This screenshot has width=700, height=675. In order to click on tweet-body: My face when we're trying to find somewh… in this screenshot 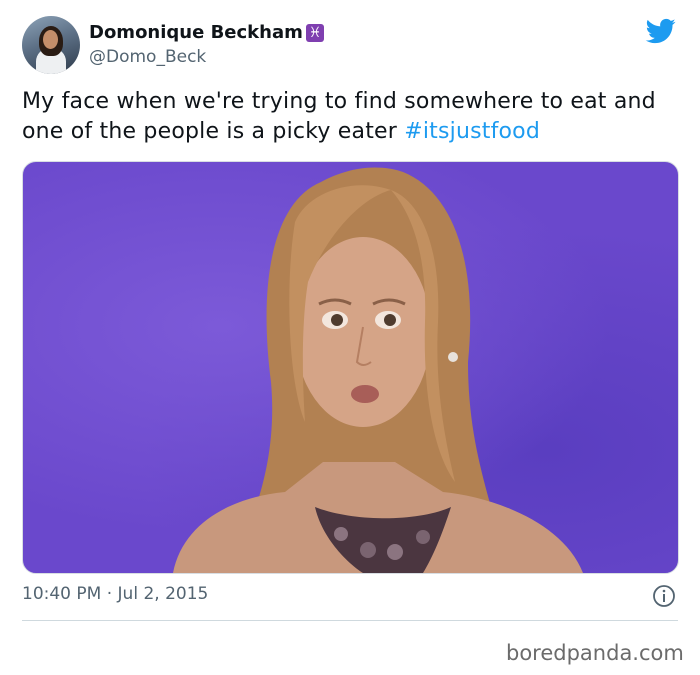, I will do `click(339, 116)`.